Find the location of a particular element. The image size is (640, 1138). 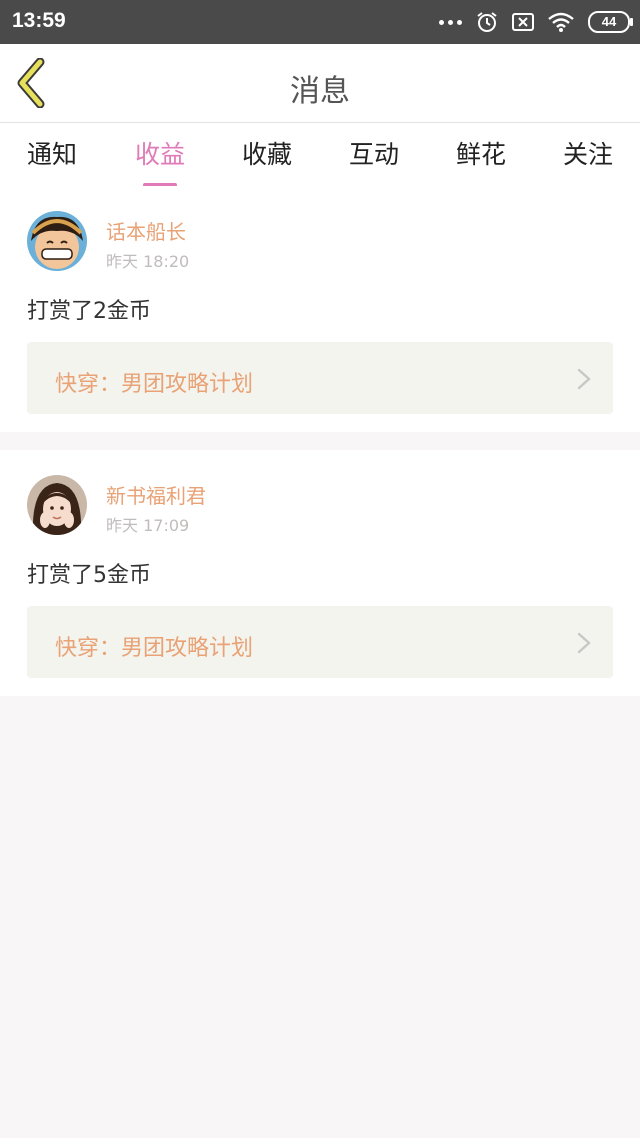

header: 消息 is located at coordinates (320, 83).